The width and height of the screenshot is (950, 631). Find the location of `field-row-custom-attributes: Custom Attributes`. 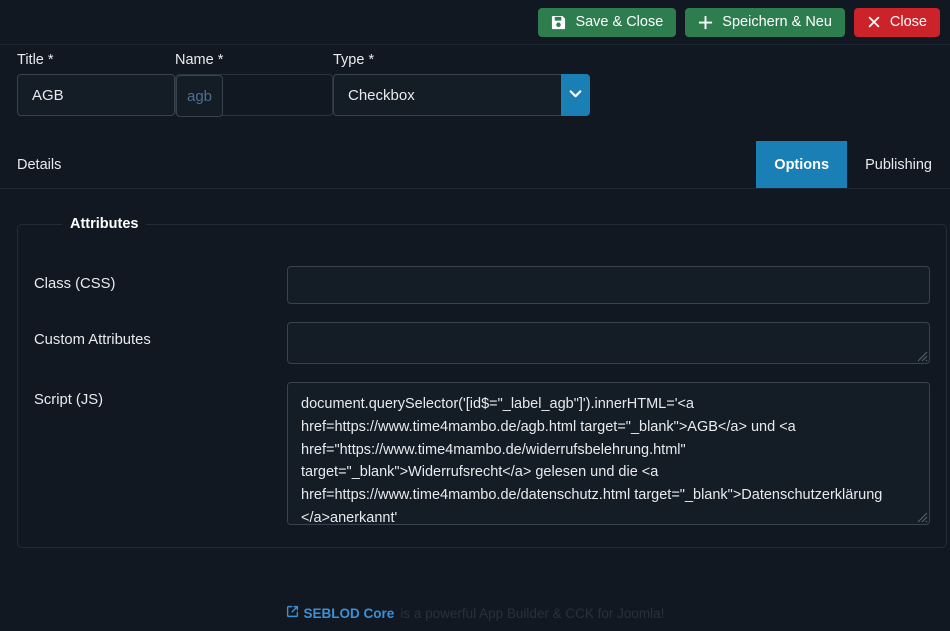

field-row-custom-attributes: Custom Attributes is located at coordinates (482, 343).